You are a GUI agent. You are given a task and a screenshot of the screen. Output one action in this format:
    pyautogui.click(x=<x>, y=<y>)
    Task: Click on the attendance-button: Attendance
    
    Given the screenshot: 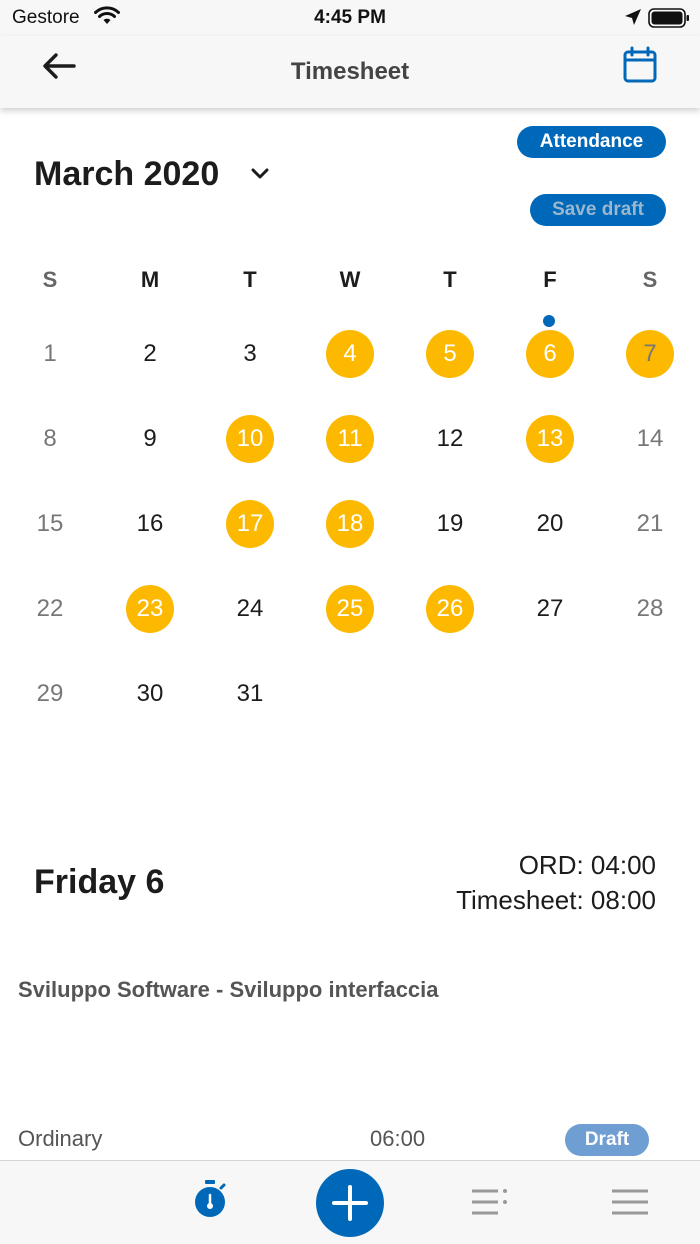 What is the action you would take?
    pyautogui.click(x=591, y=142)
    